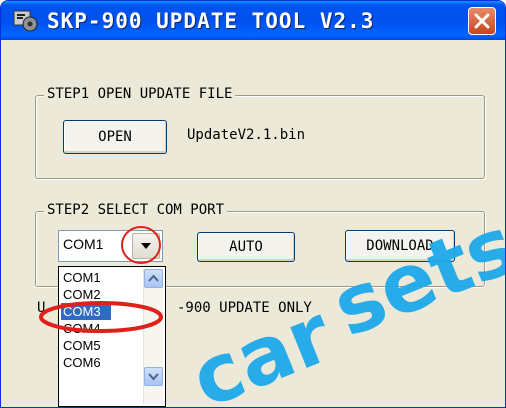 The width and height of the screenshot is (506, 408). What do you see at coordinates (140, 94) in the screenshot?
I see `step1-label: STEP1 OPEN UPDATE FILE` at bounding box center [140, 94].